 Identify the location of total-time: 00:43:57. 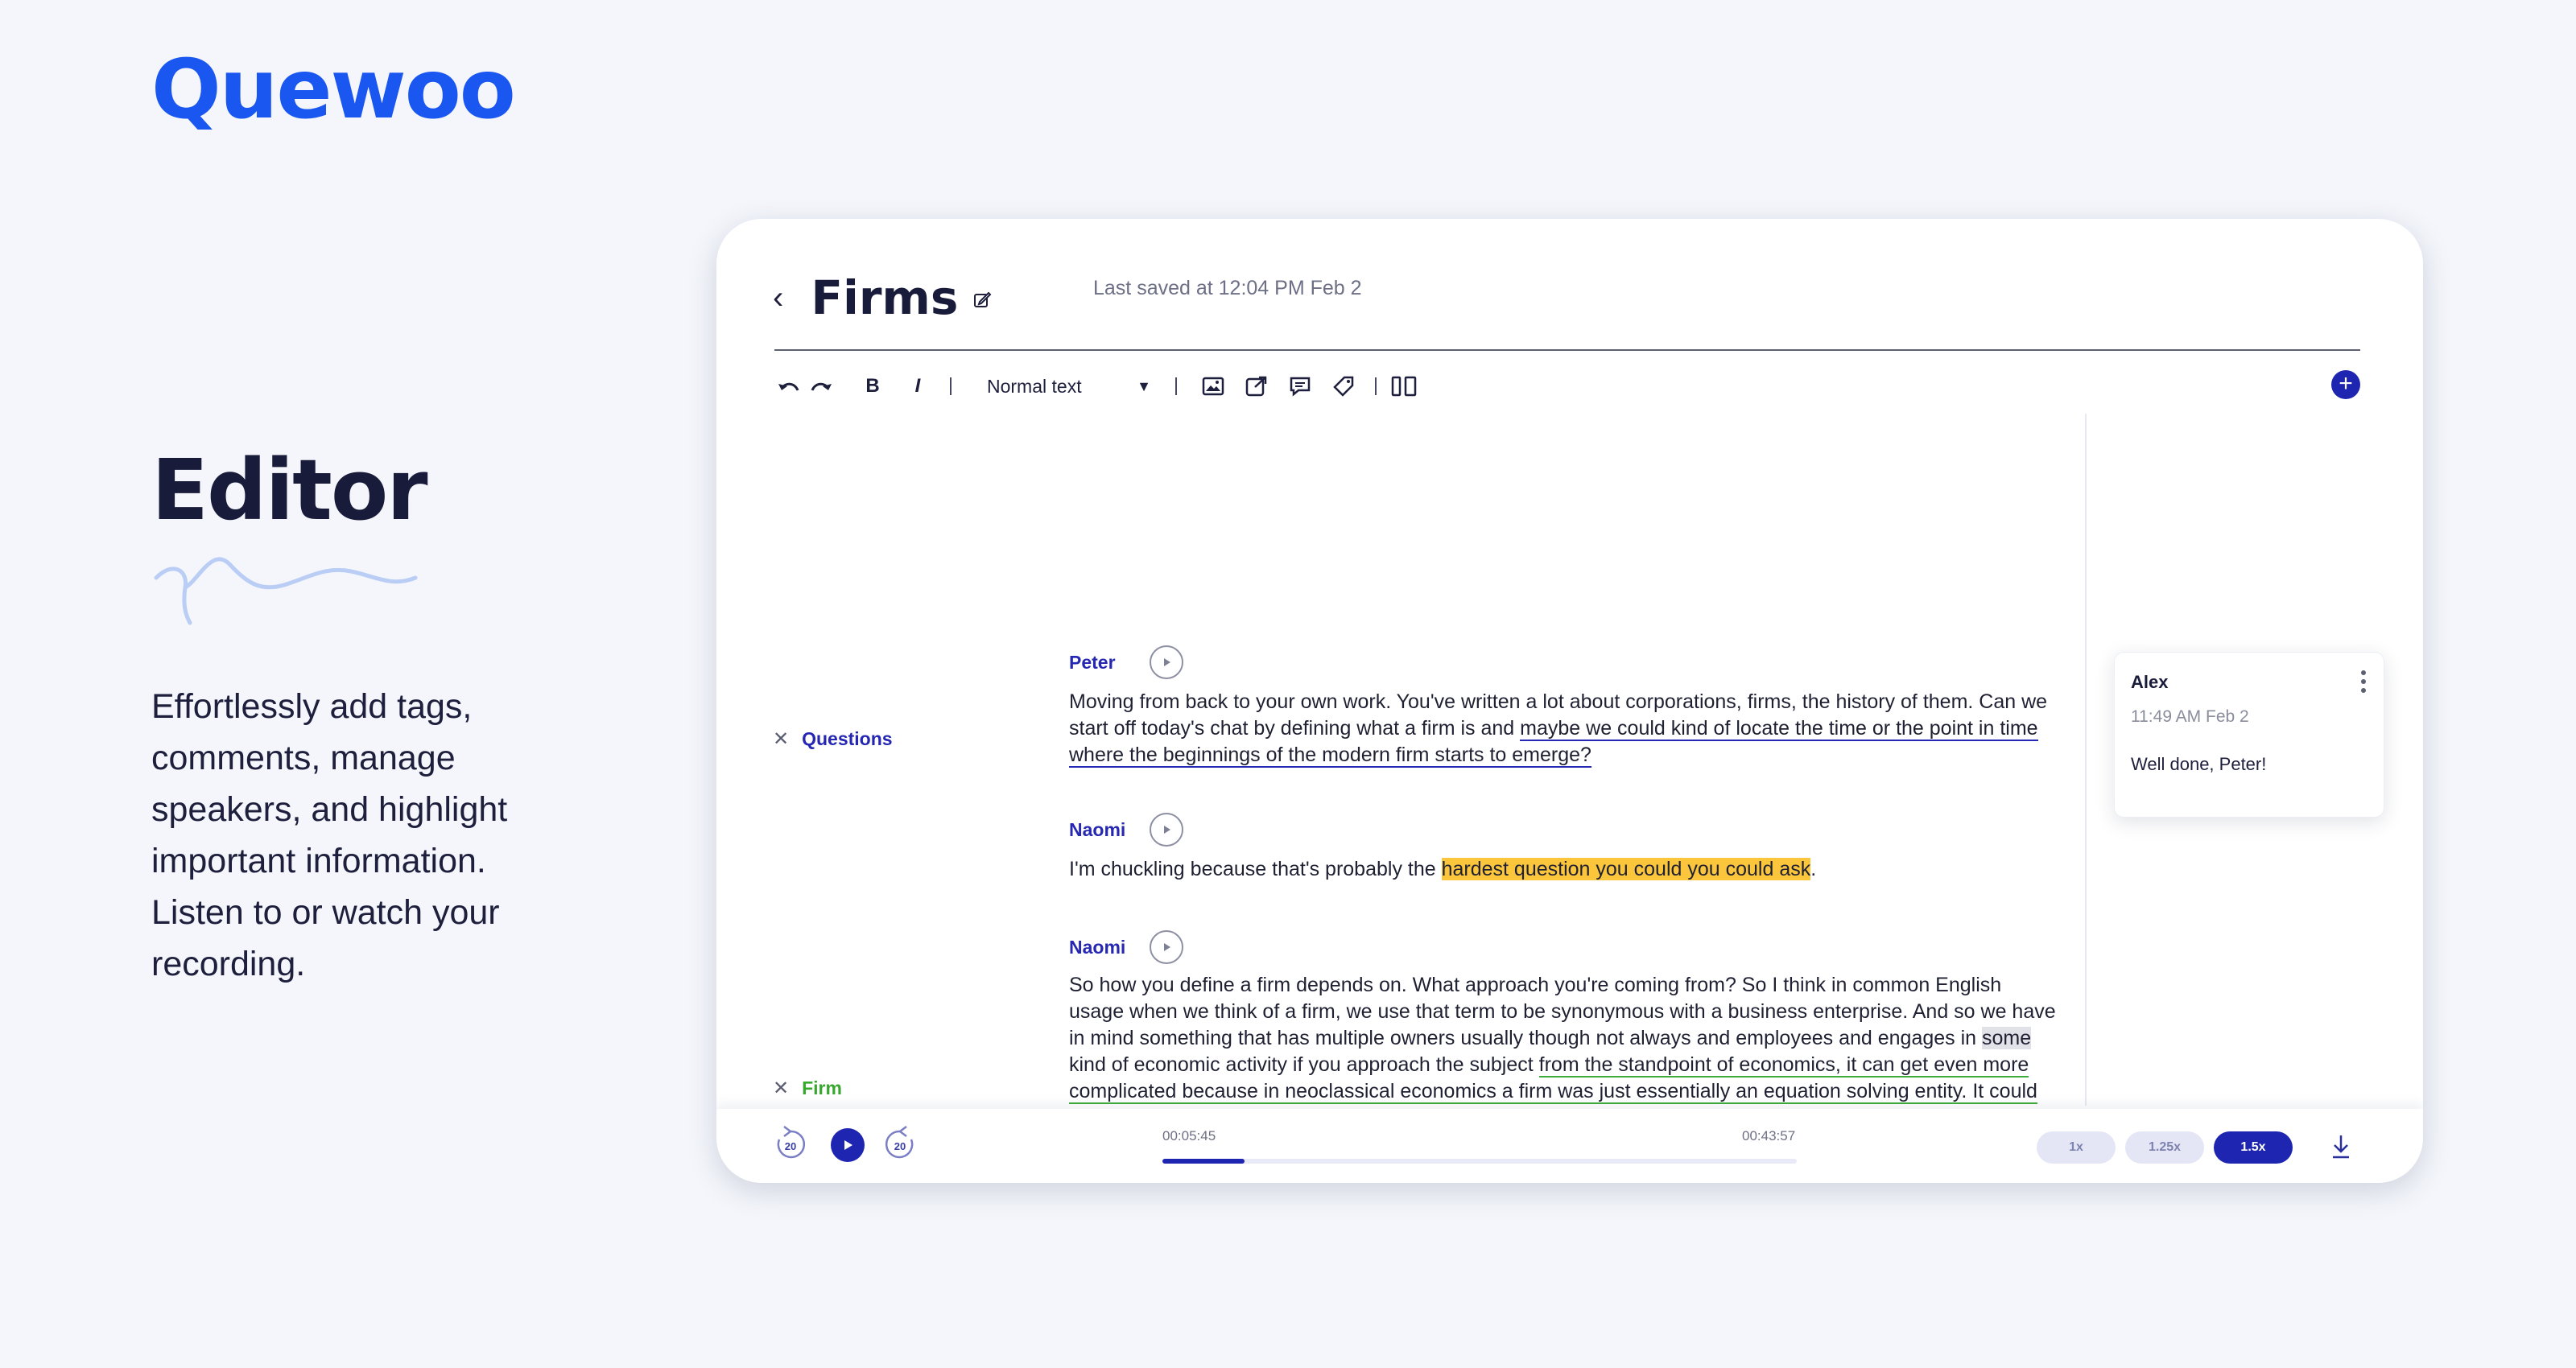
(1769, 1135).